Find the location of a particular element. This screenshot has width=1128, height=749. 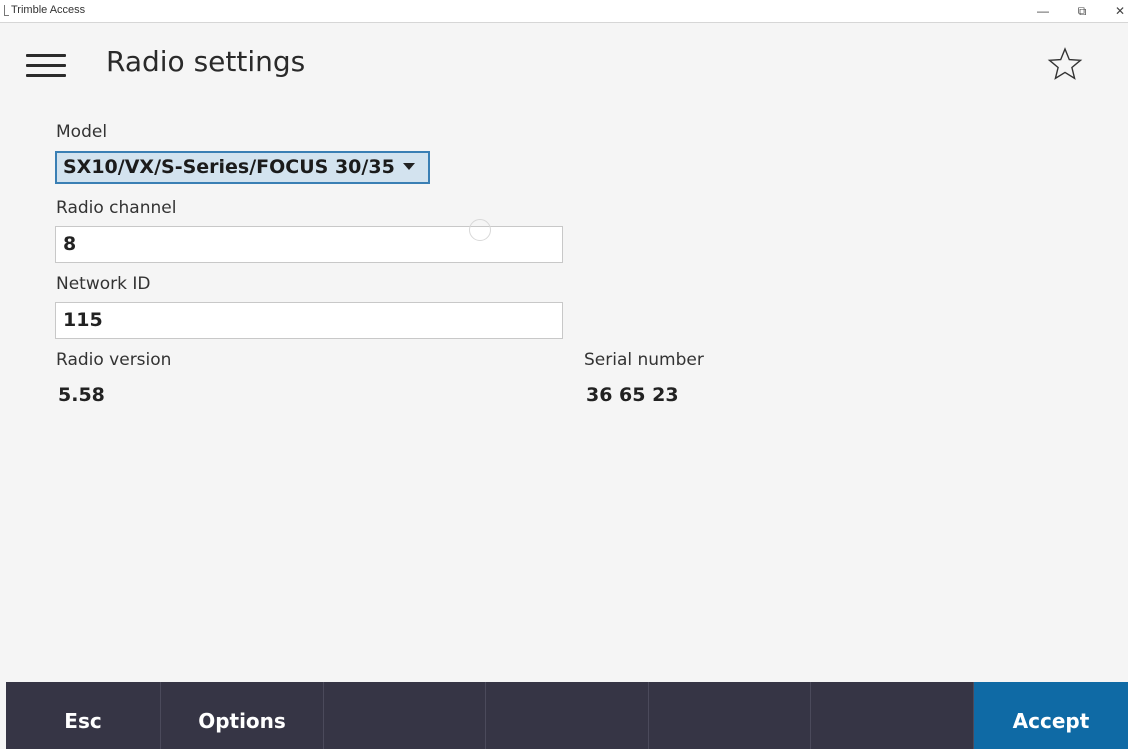

model-dropdown: SX10/VX/S-Series/FOCUS 30/35 is located at coordinates (242, 167).